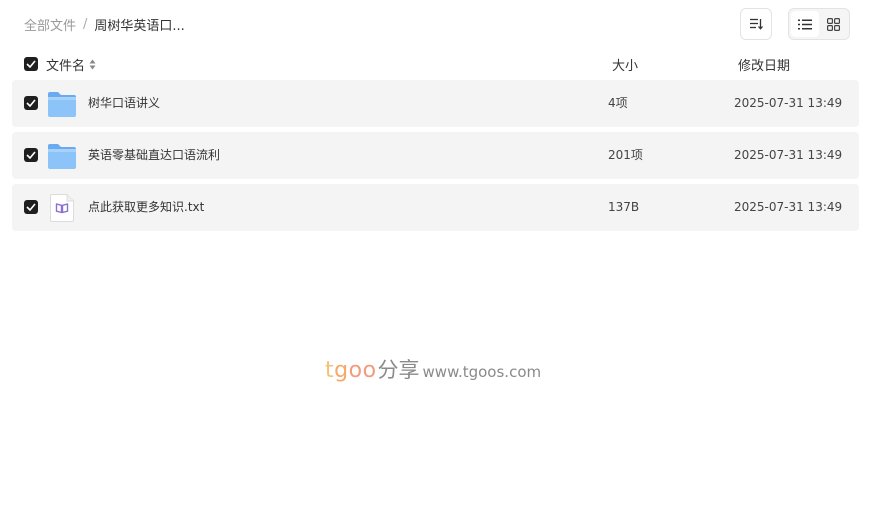 The image size is (874, 514). I want to click on header-name-label: 文件名, so click(65, 64).